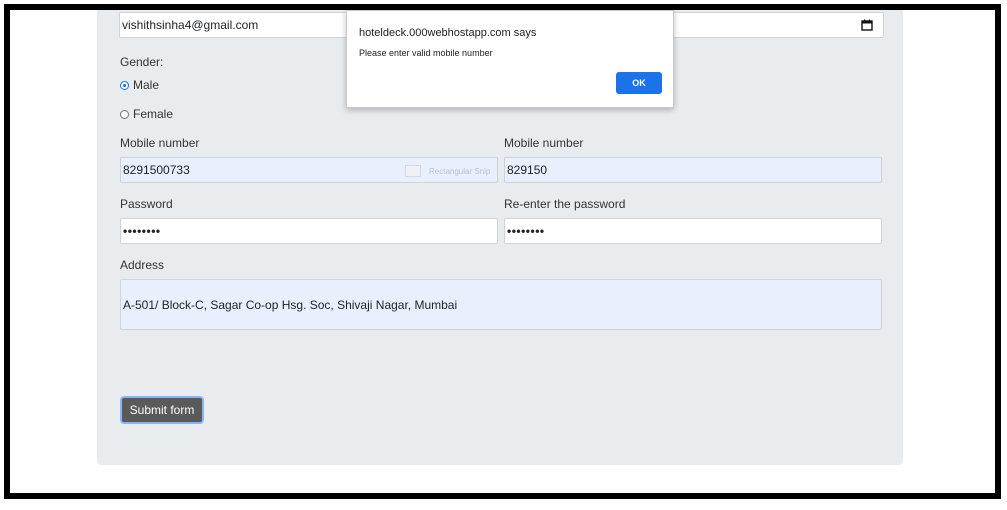 The width and height of the screenshot is (1007, 510). Describe the element at coordinates (142, 231) in the screenshot. I see `password-value: ••••••••` at that location.